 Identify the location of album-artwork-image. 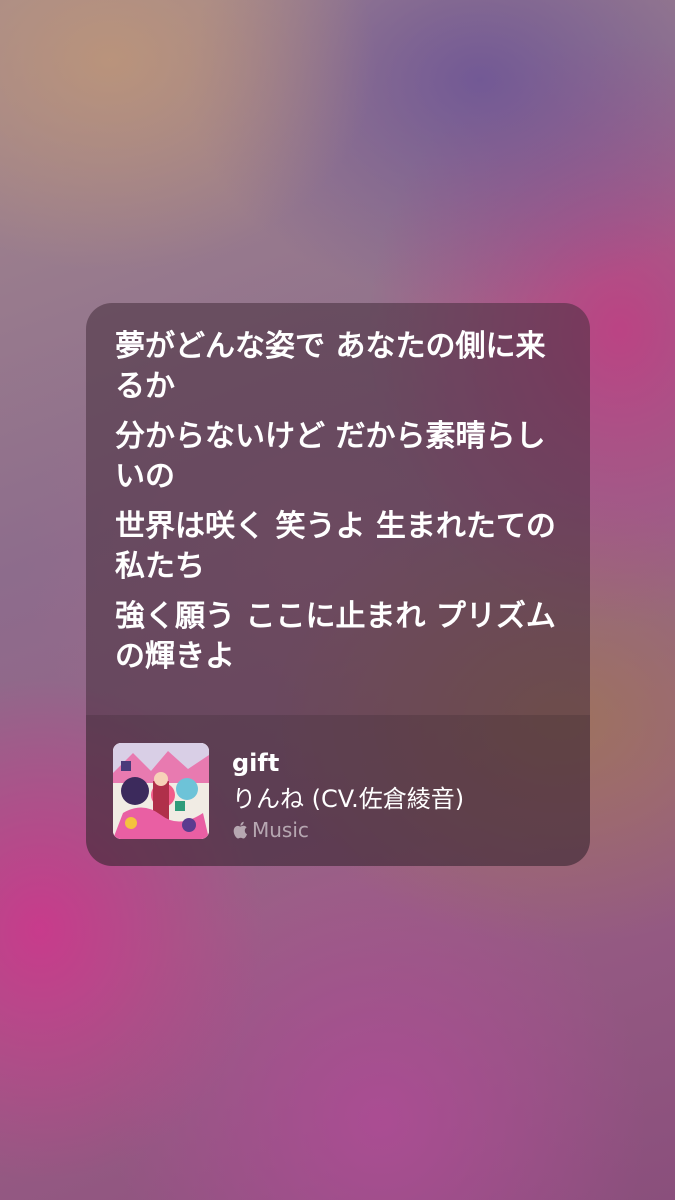
(161, 791).